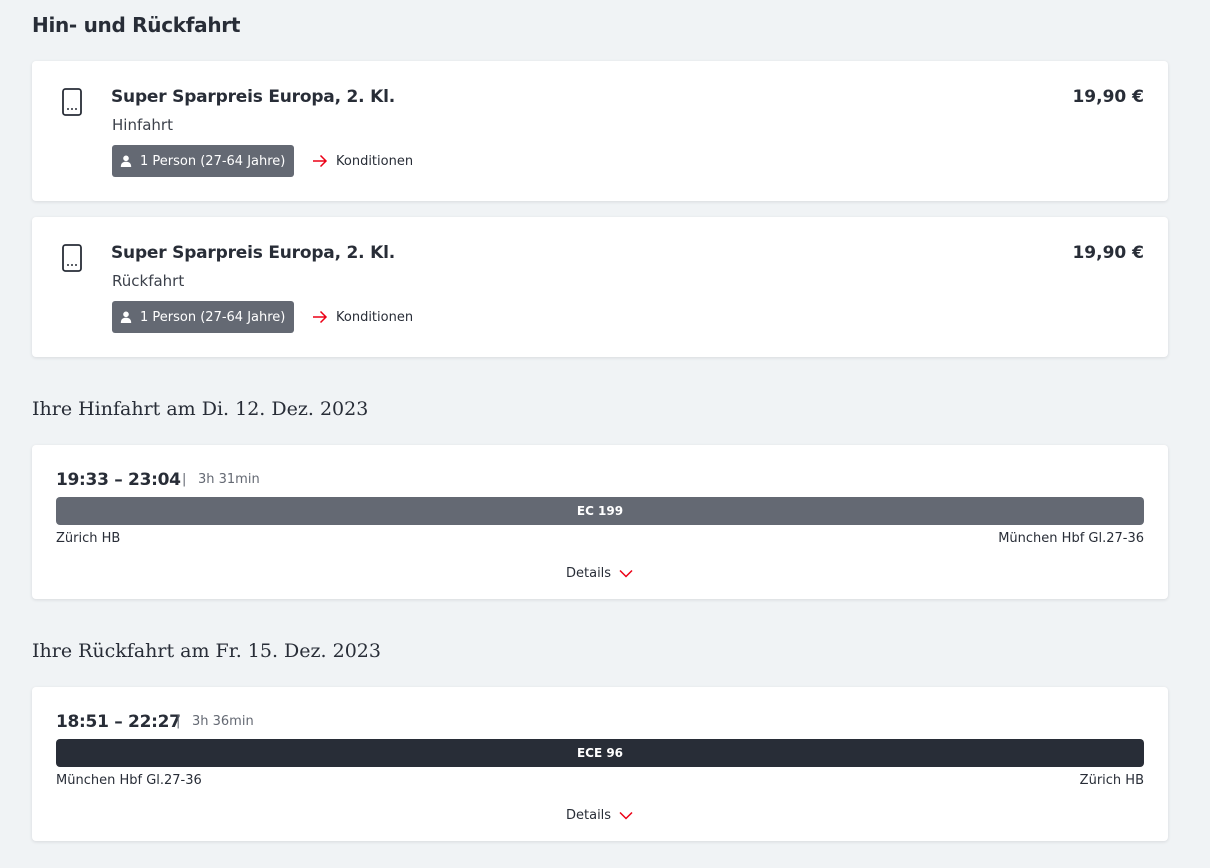  What do you see at coordinates (118, 722) in the screenshot?
I see `connection-times: 18:51 – 22:27` at bounding box center [118, 722].